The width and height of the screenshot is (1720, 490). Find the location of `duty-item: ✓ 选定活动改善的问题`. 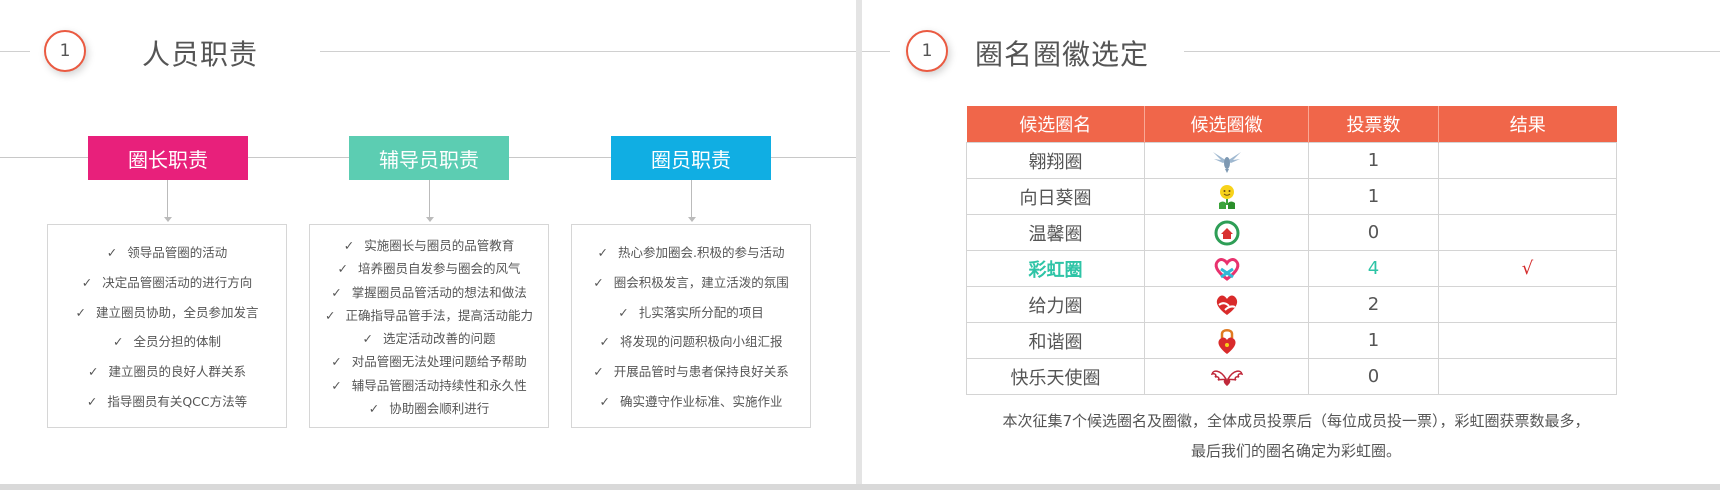

duty-item: ✓ 选定活动改善的问题 is located at coordinates (429, 339).